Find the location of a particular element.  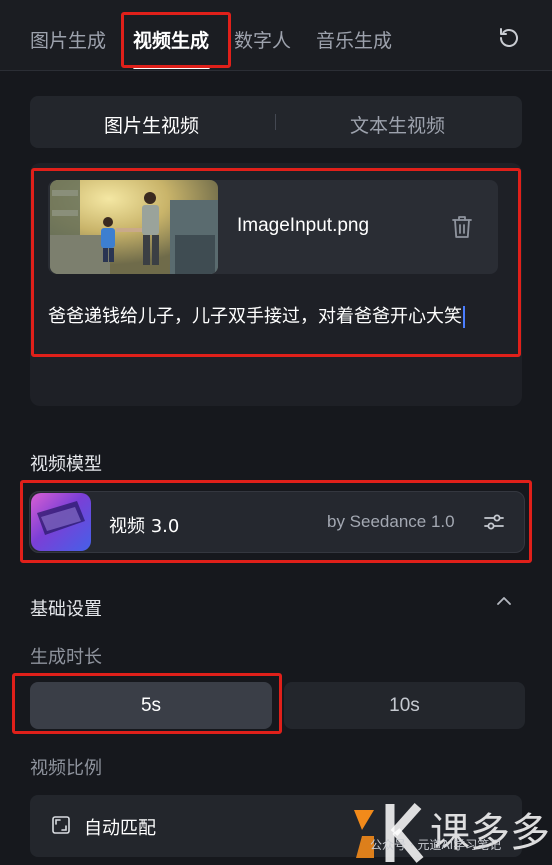

prompt-input: 爸爸递钱给儿子，儿子双手接过，对着爸爸开心大笑 is located at coordinates (256, 315).